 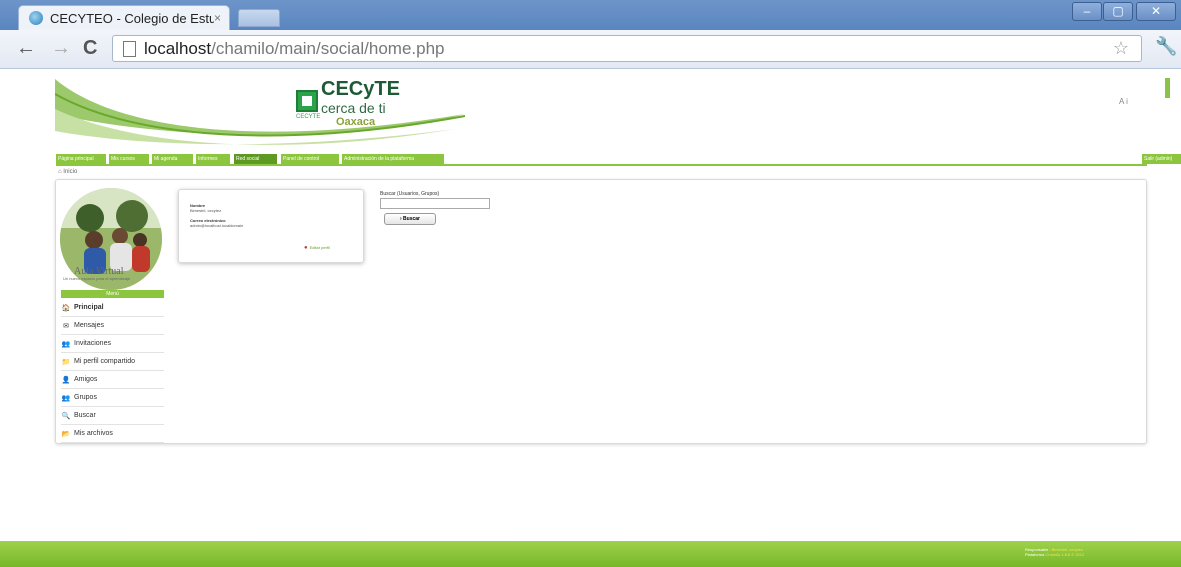 What do you see at coordinates (259, 18) in the screenshot?
I see `new-tab-button` at bounding box center [259, 18].